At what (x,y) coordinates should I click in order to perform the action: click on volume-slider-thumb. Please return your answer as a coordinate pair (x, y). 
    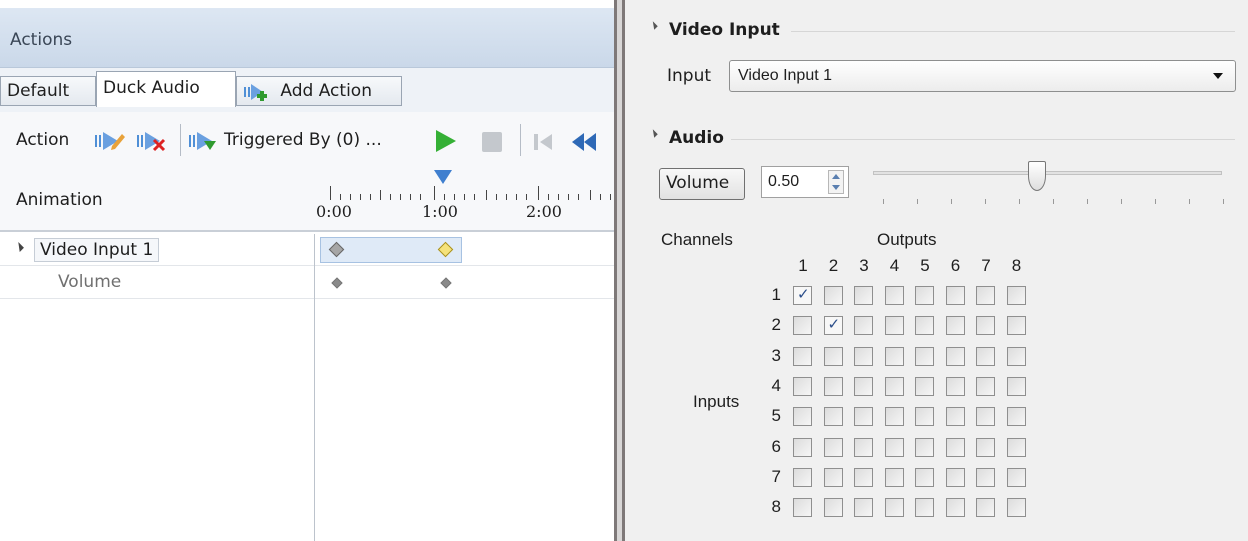
    Looking at the image, I should click on (1037, 176).